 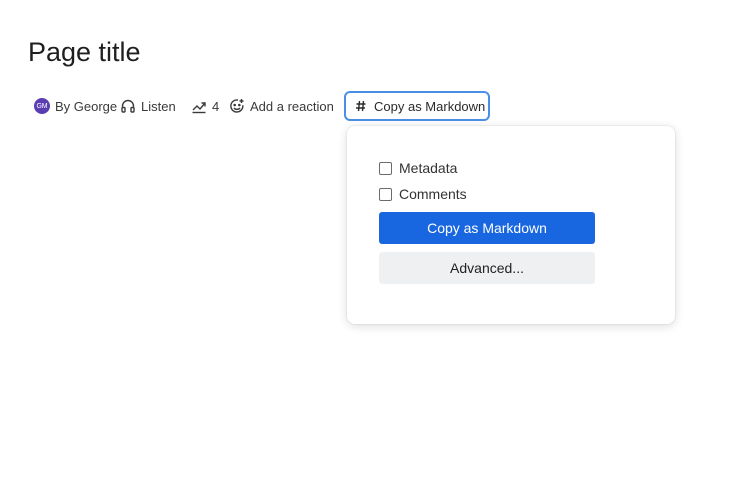 I want to click on avatar: GM, so click(x=42, y=106).